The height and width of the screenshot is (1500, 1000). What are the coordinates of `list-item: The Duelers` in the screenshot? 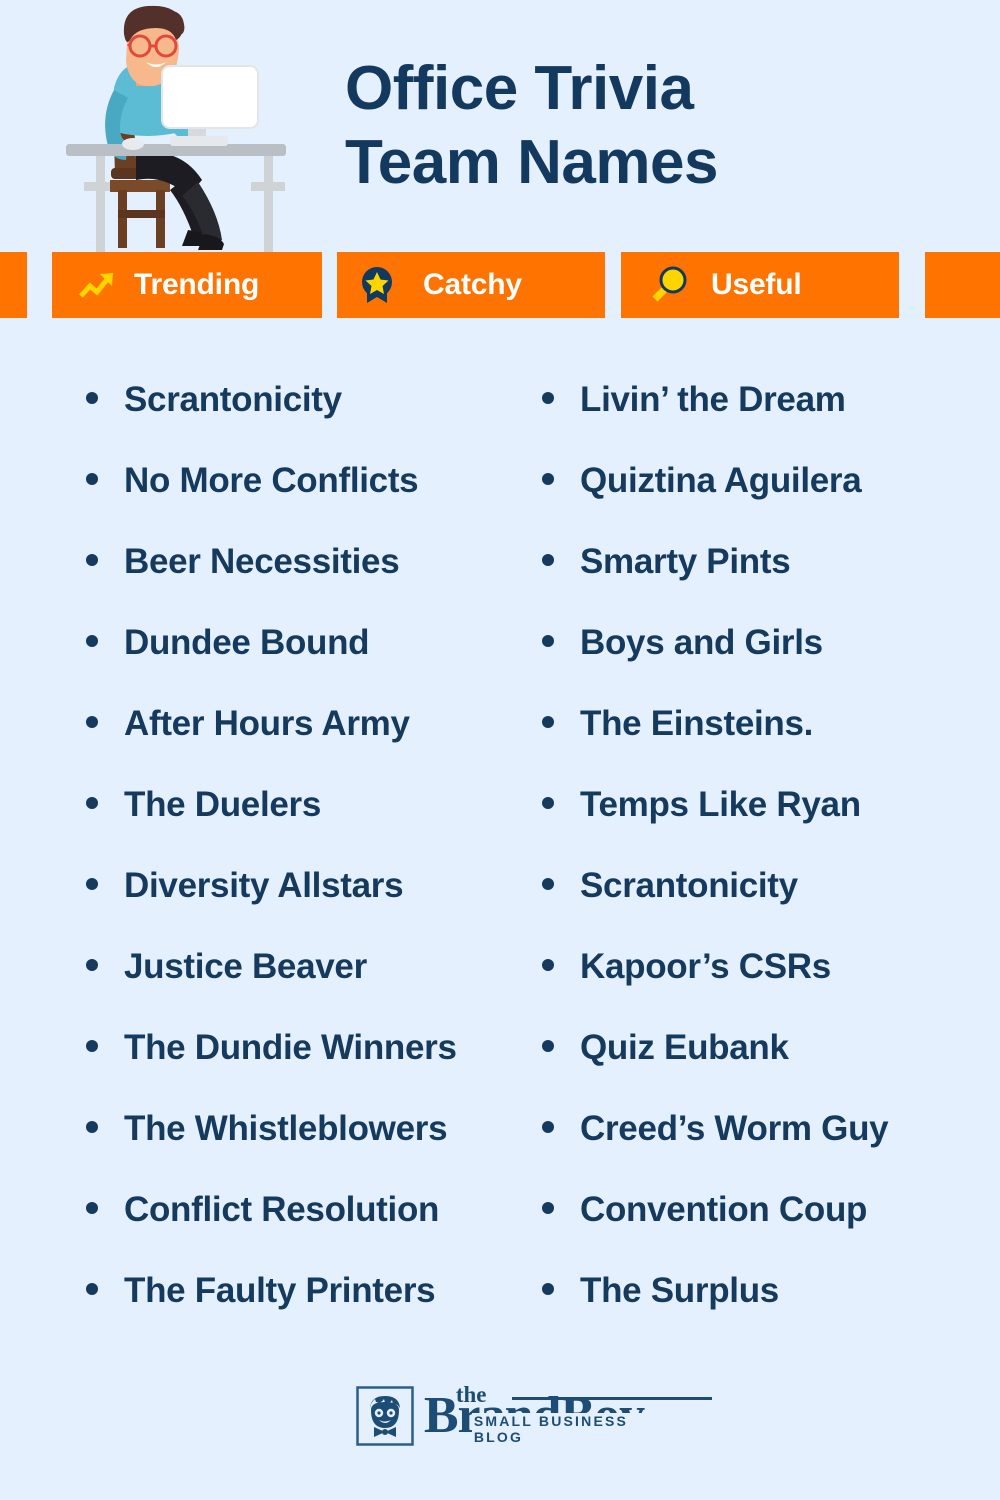 It's located at (293, 825).